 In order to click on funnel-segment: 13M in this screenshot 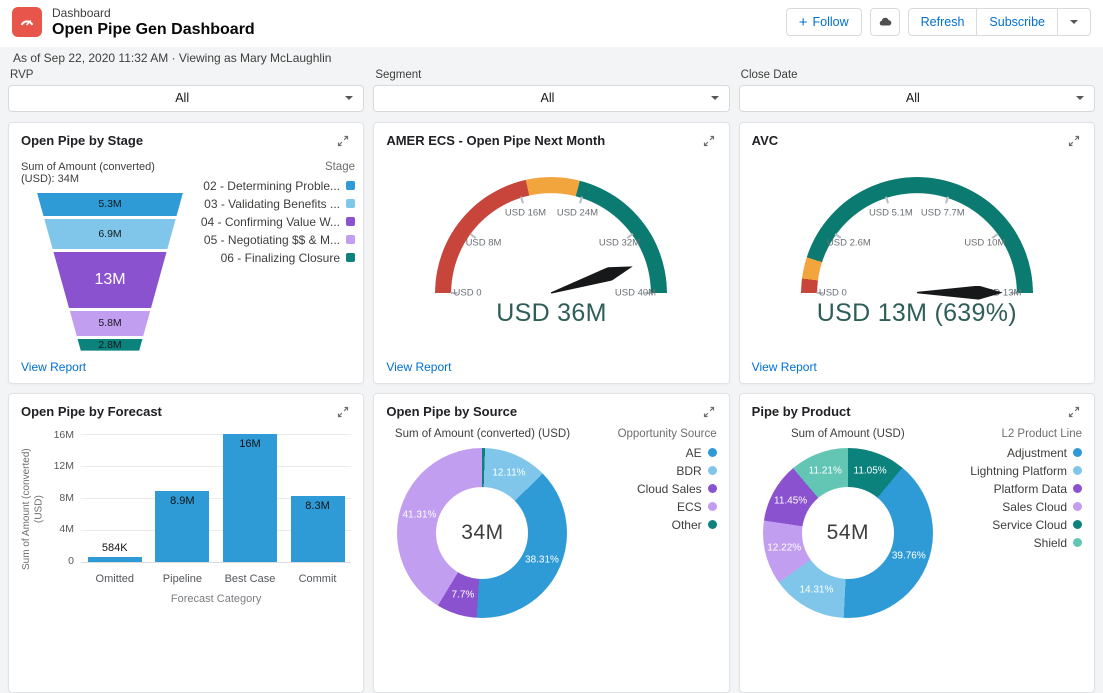, I will do `click(110, 279)`.